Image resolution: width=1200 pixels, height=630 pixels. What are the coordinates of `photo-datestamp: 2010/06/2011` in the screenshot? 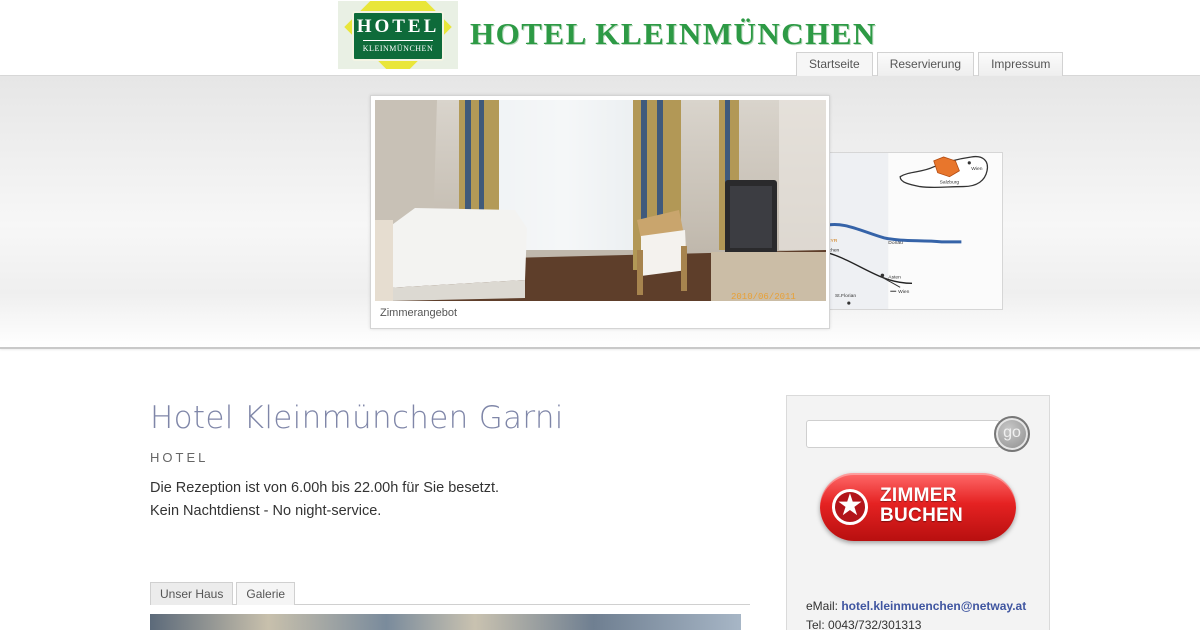 It's located at (763, 296).